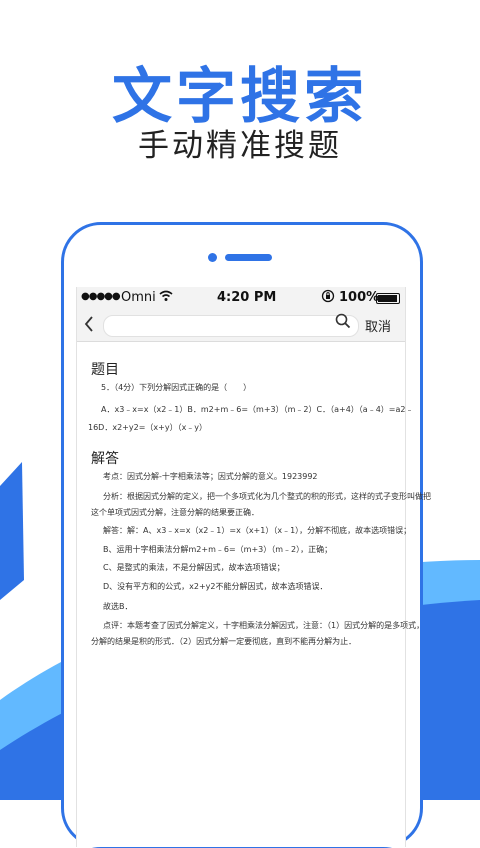  Describe the element at coordinates (248, 257) in the screenshot. I see `speaker-bar` at that location.